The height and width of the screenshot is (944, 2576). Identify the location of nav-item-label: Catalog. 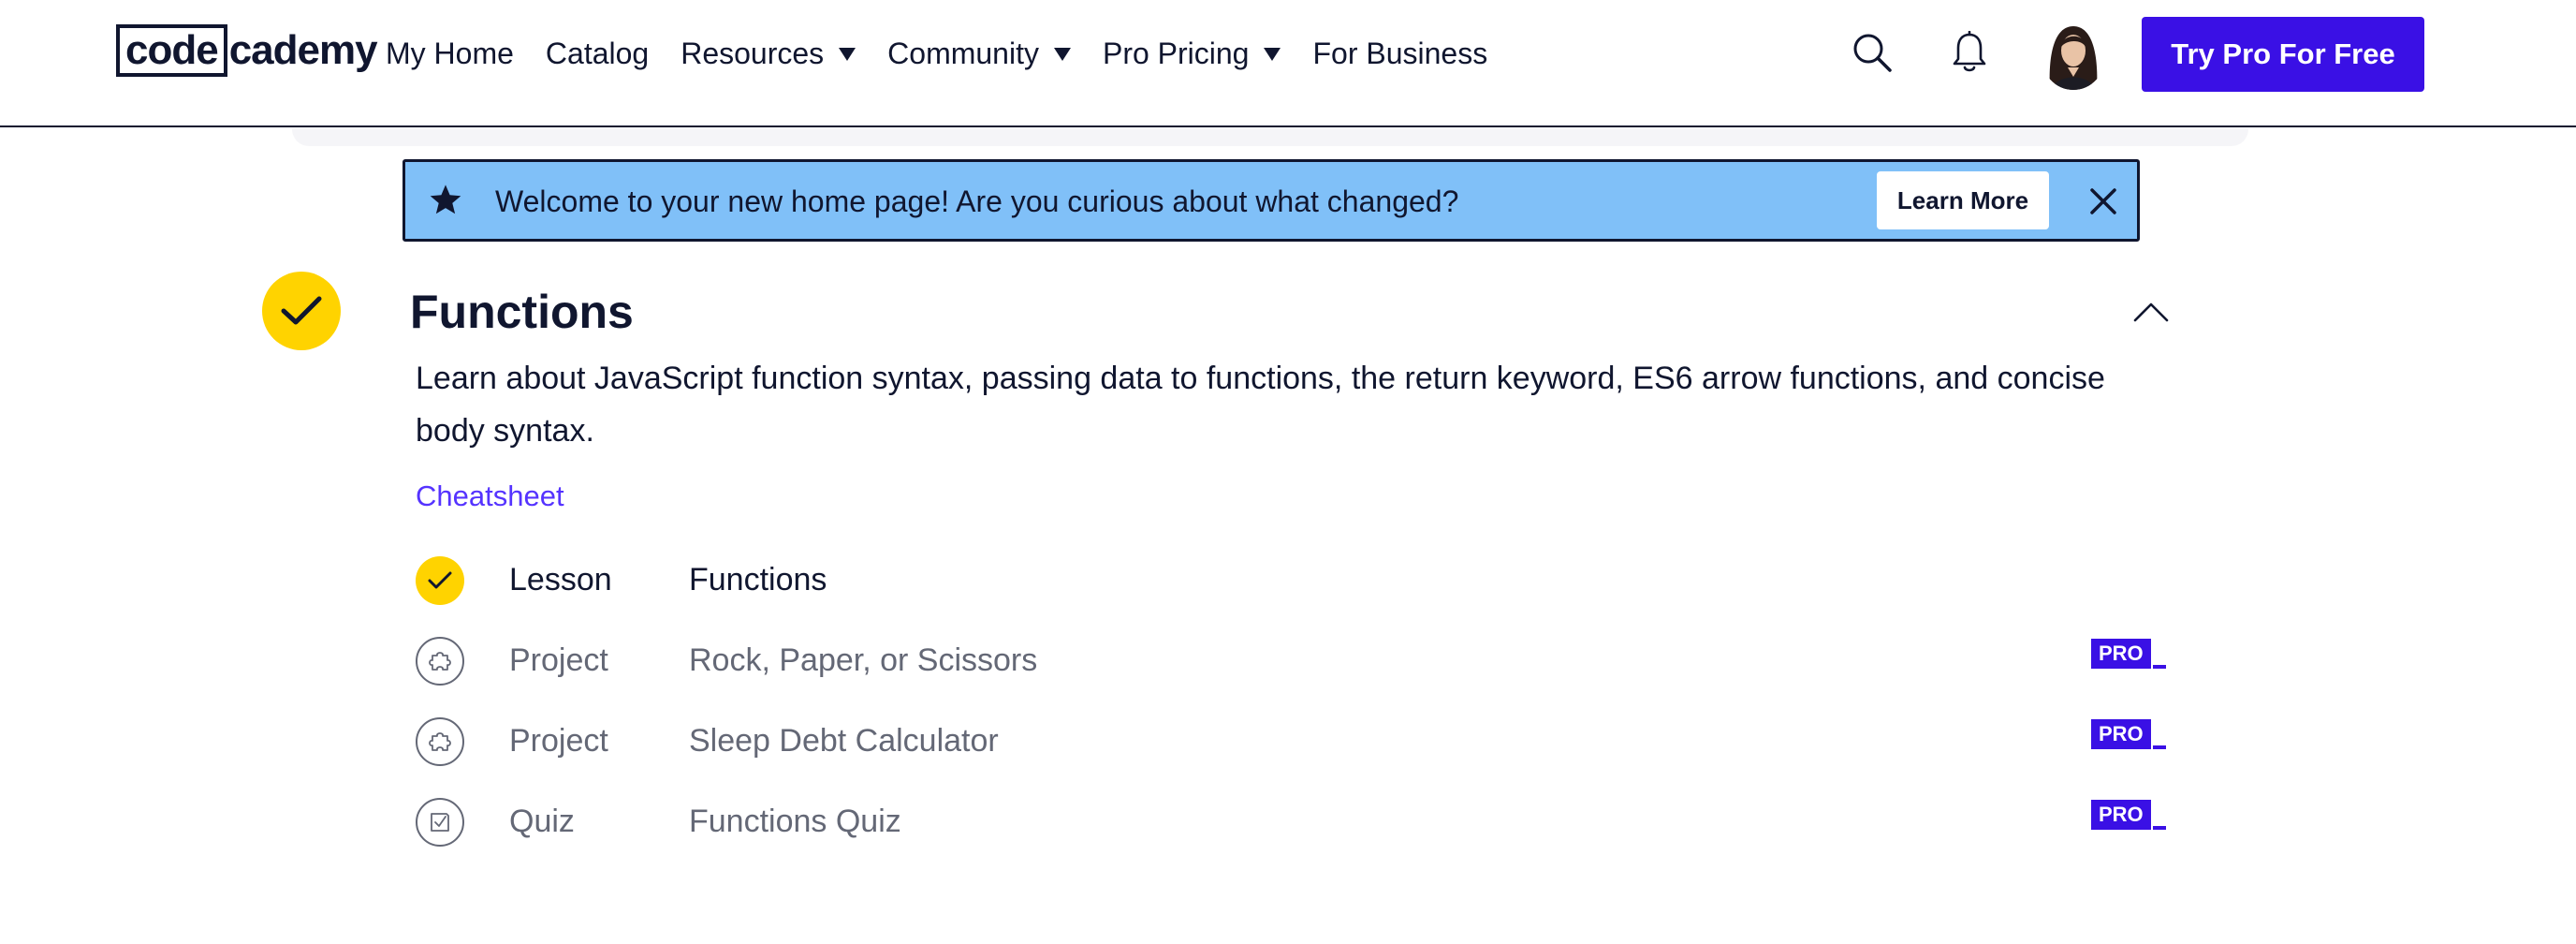
(597, 53).